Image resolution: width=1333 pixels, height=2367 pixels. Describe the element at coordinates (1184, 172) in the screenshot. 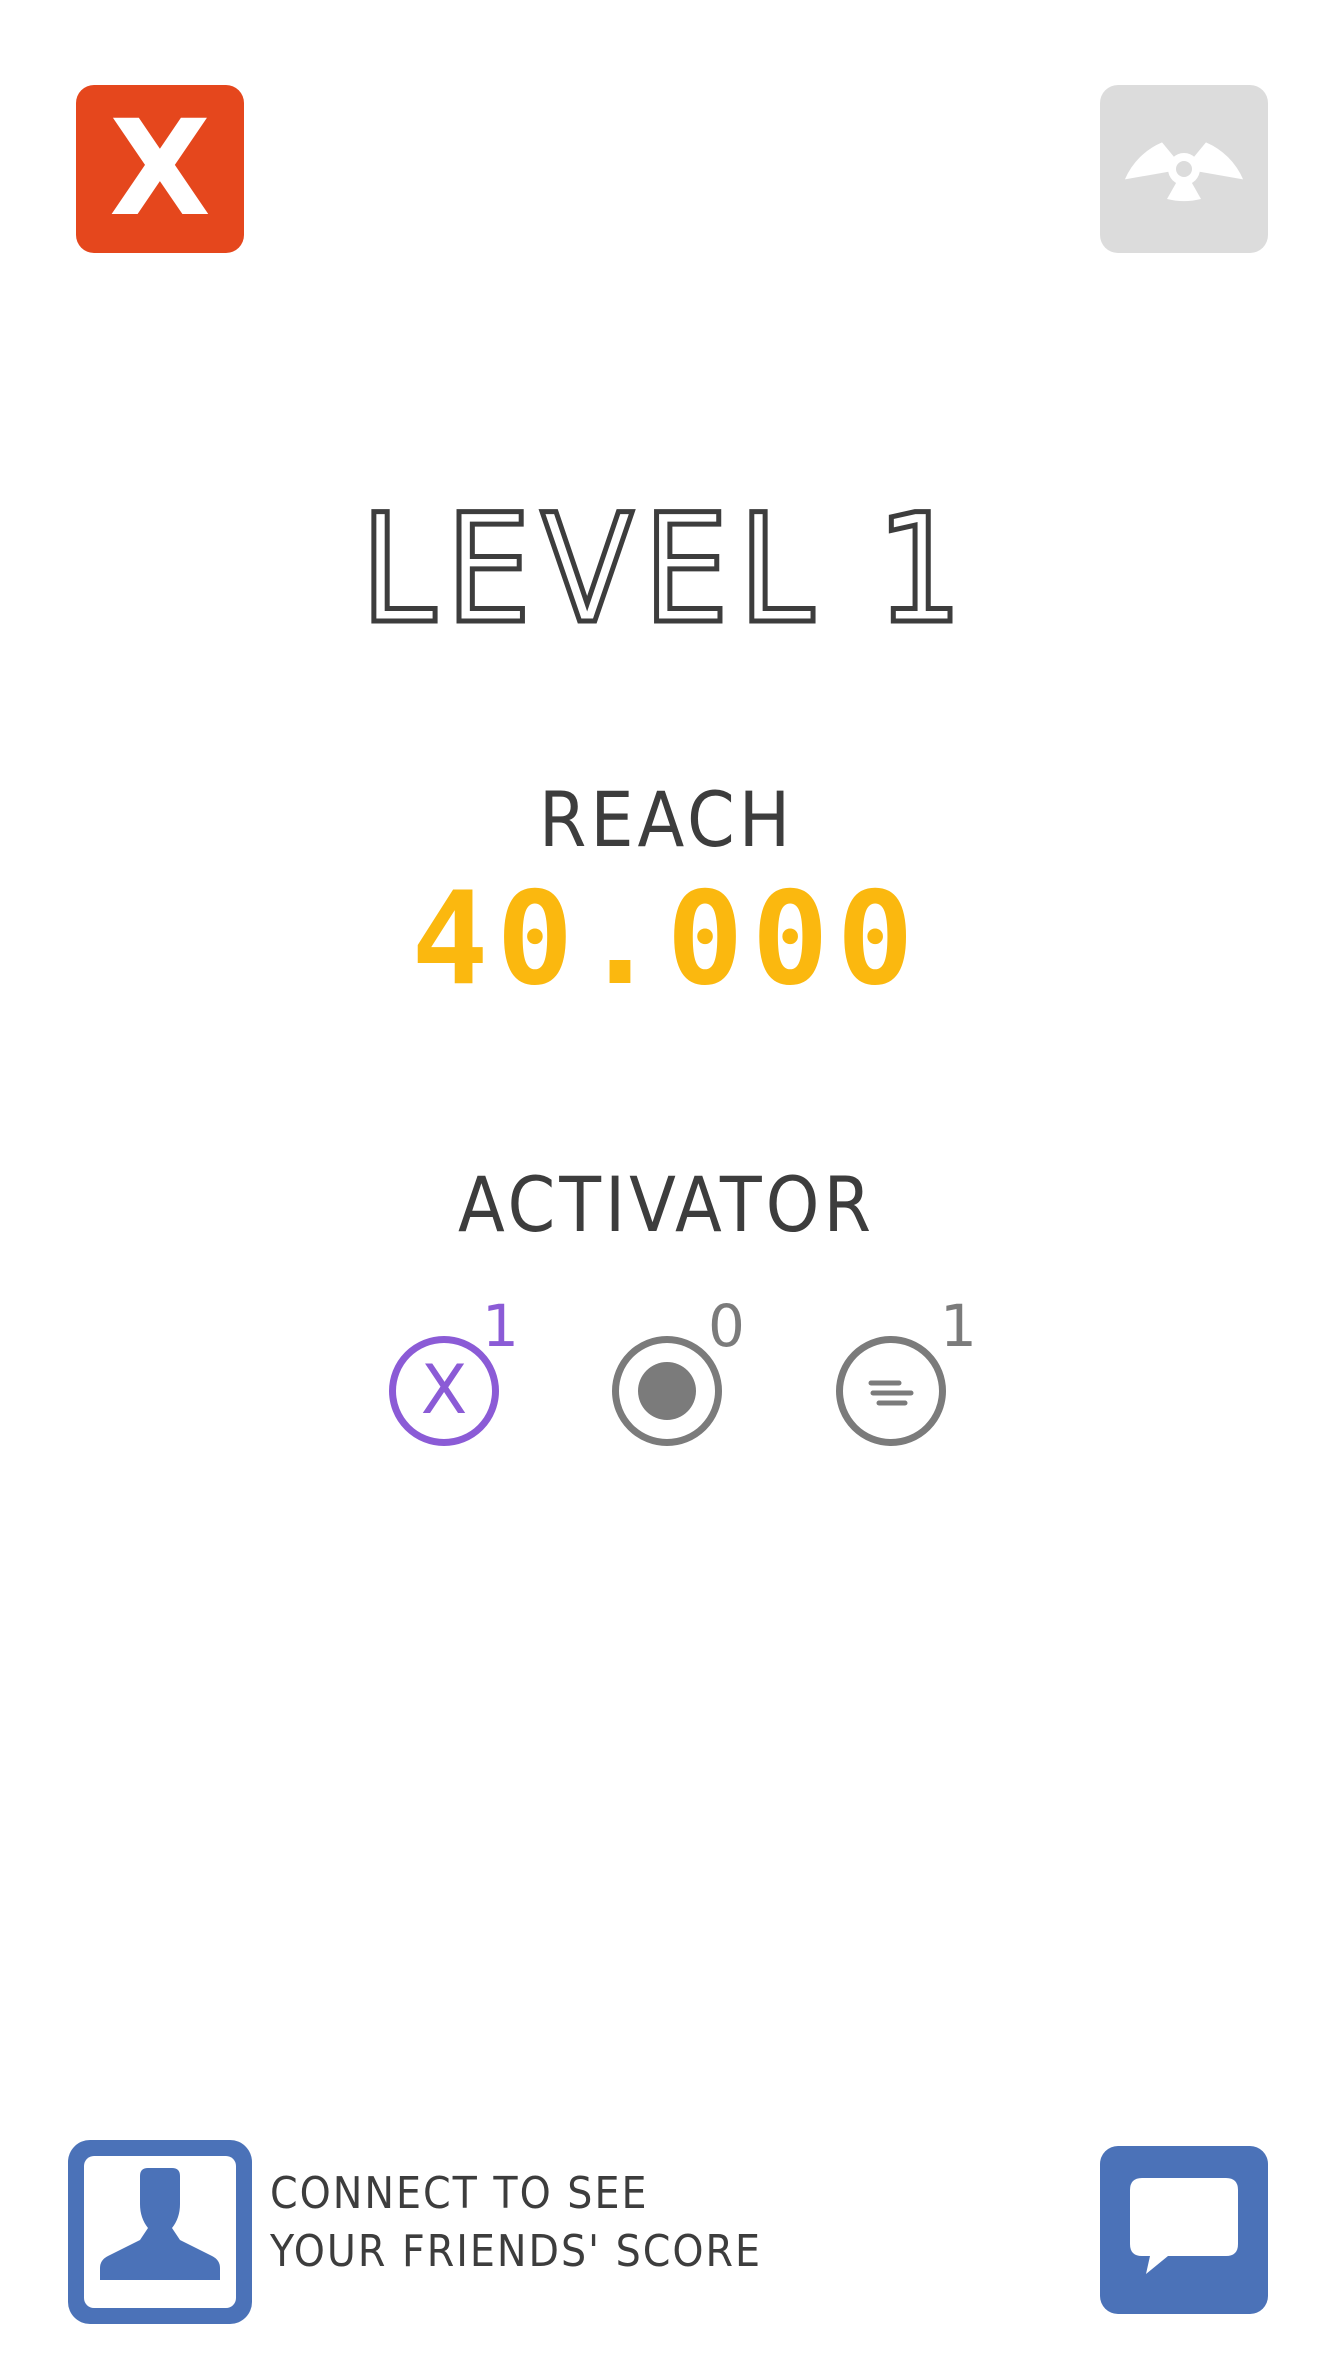

I see `radiation-icon` at that location.